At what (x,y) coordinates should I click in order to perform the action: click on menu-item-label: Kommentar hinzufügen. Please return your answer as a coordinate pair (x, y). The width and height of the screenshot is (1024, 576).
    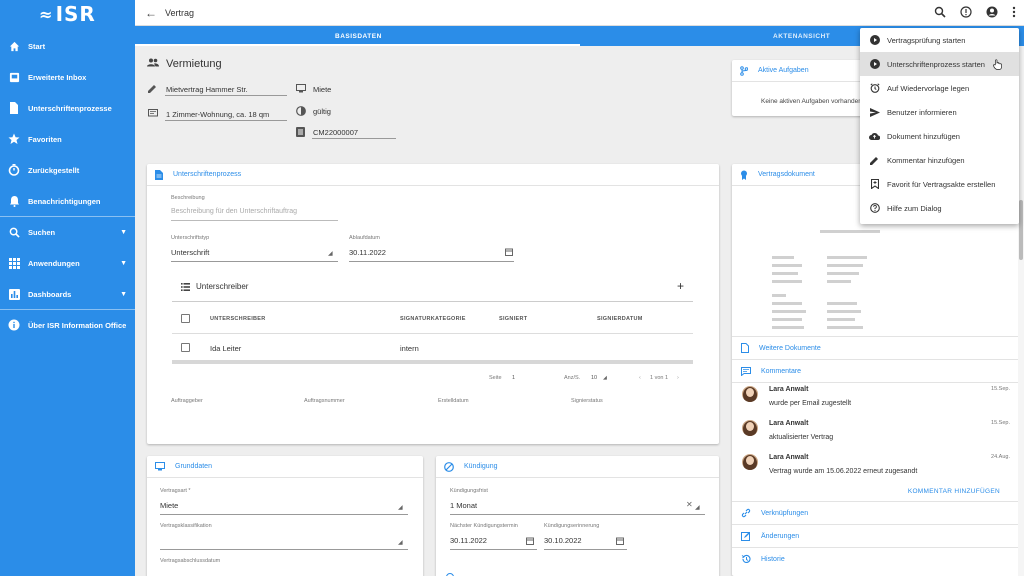
    Looking at the image, I should click on (926, 160).